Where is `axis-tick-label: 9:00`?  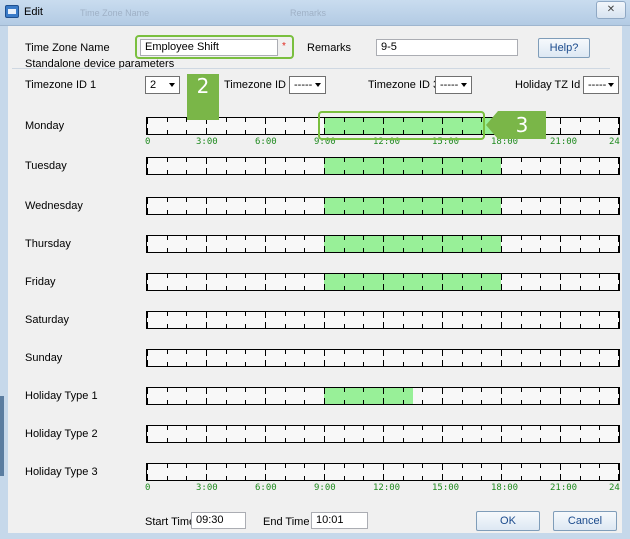
axis-tick-label: 9:00 is located at coordinates (325, 488).